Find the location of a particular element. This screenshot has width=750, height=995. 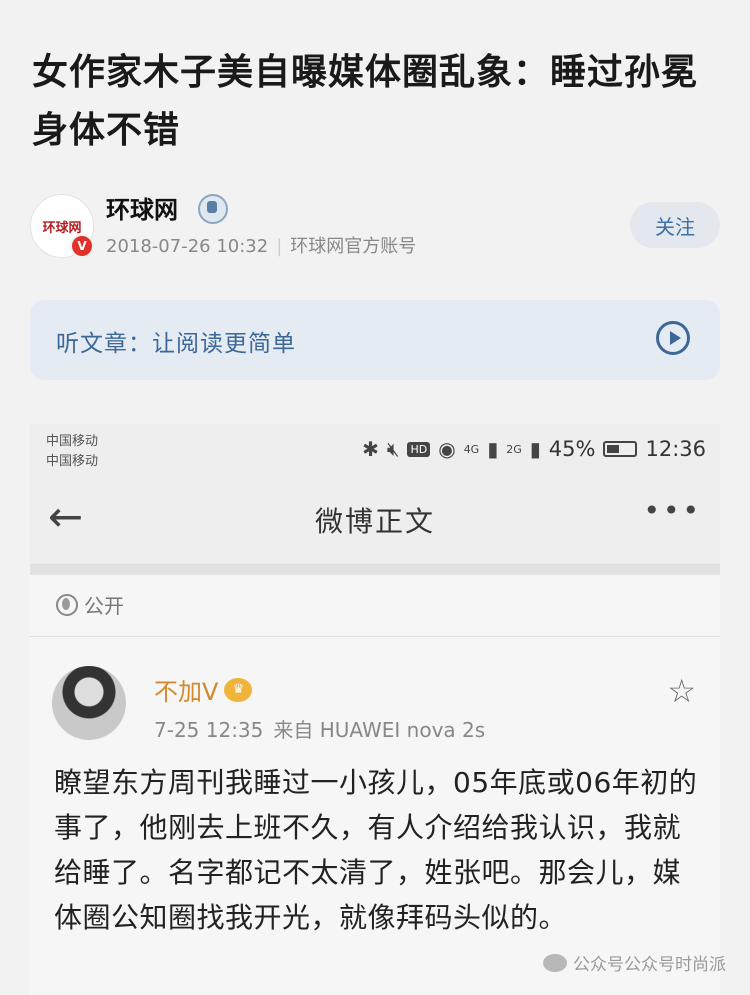

follow-button: 关注 is located at coordinates (675, 225).